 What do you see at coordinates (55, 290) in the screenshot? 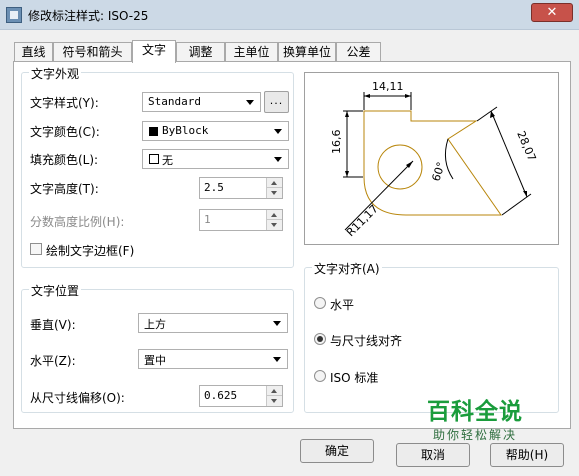
I see `text-placement-title: 文字位置` at bounding box center [55, 290].